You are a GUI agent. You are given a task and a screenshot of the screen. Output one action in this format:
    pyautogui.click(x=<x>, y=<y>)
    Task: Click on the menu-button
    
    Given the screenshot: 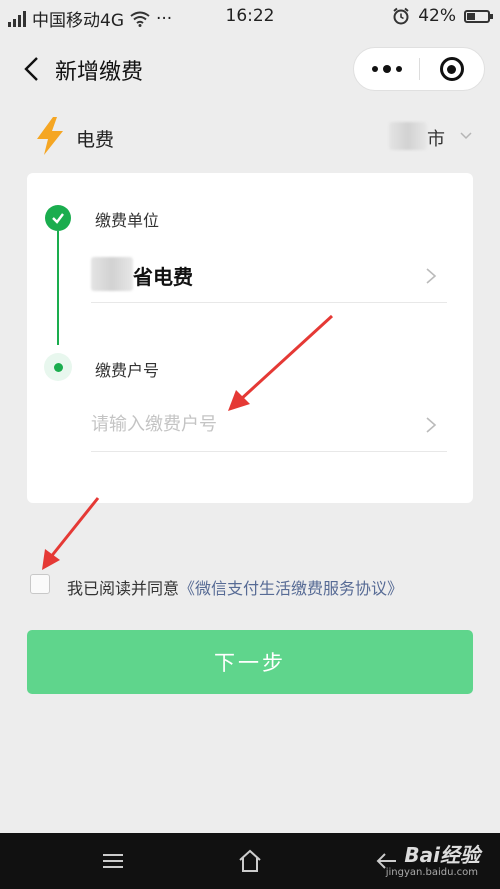 What is the action you would take?
    pyautogui.click(x=113, y=861)
    